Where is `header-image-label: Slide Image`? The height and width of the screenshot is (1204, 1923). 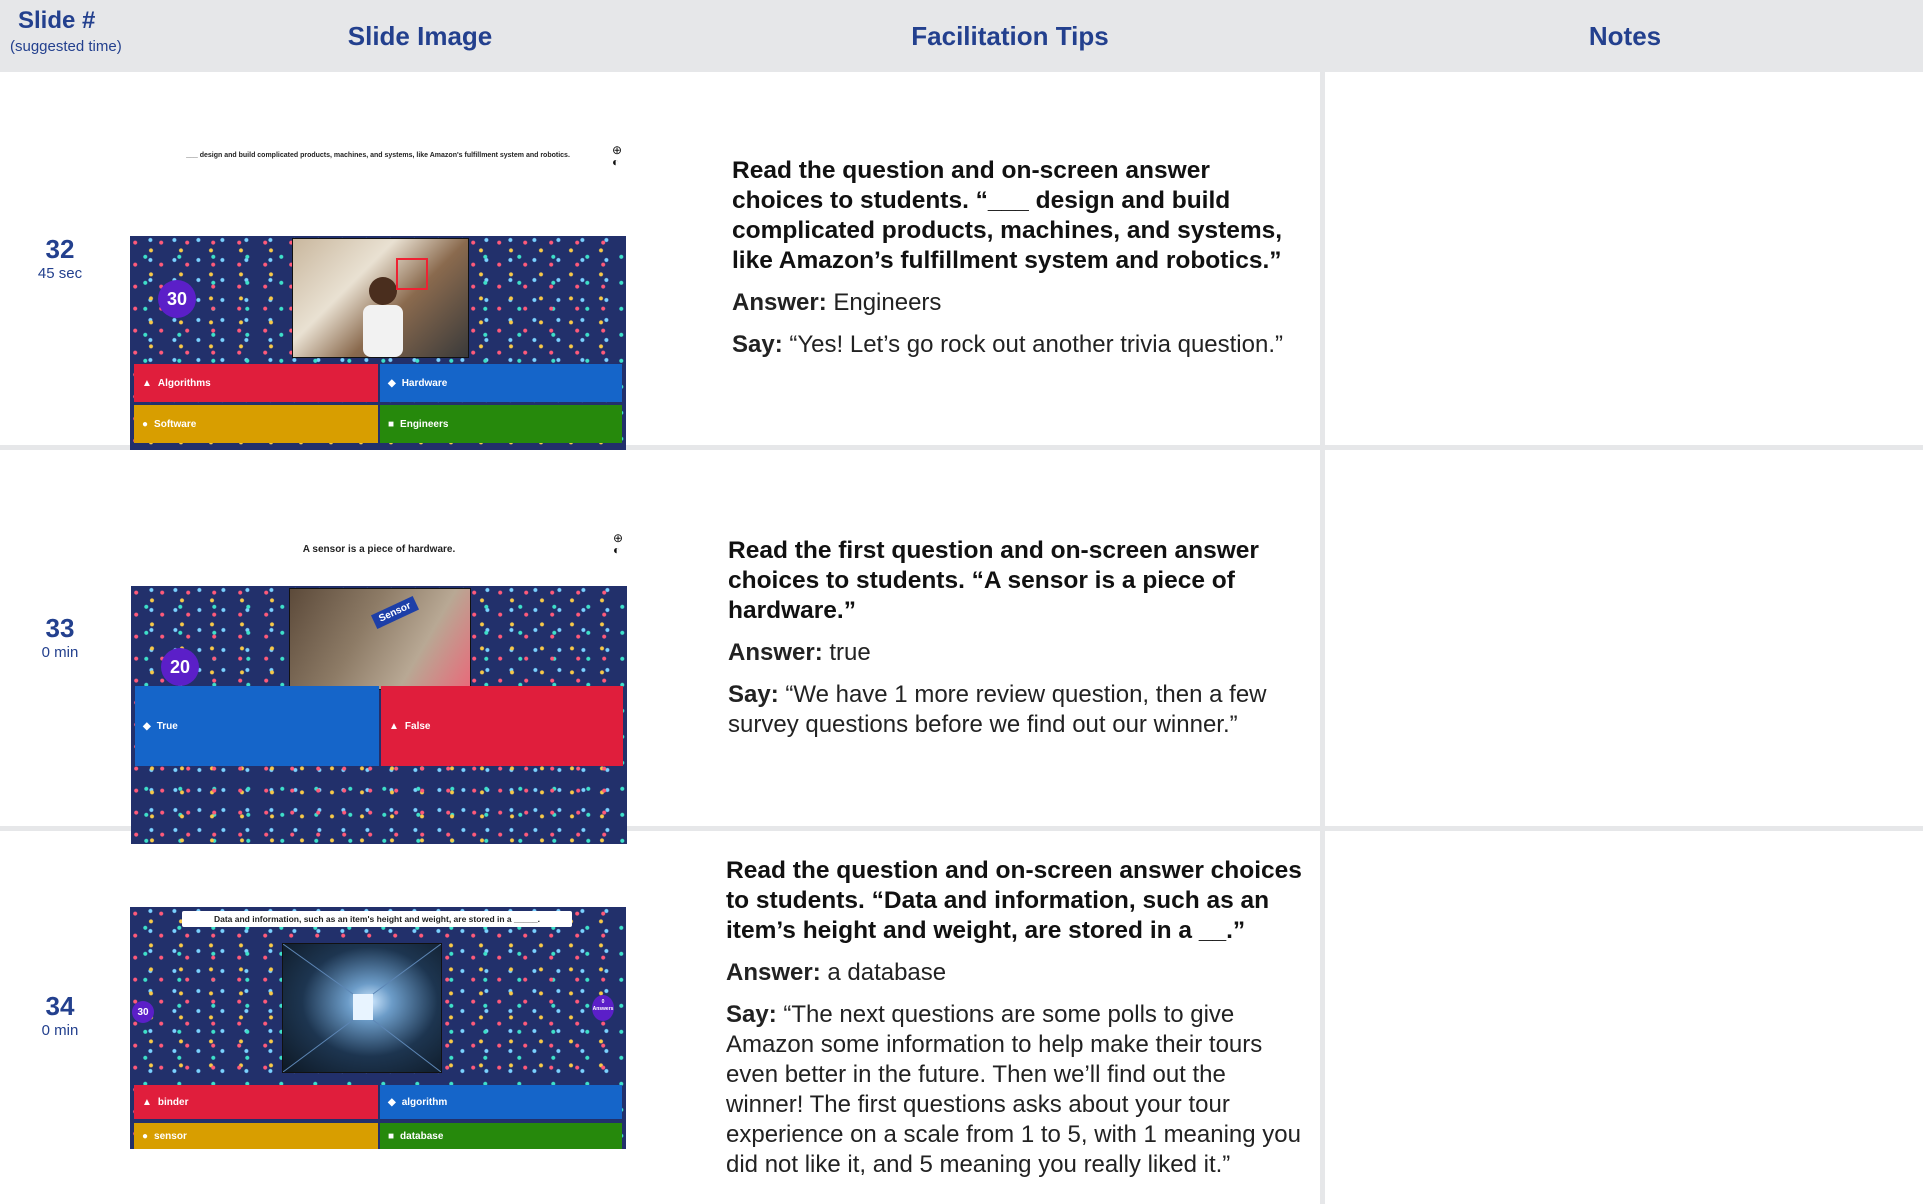
header-image-label: Slide Image is located at coordinates (420, 35).